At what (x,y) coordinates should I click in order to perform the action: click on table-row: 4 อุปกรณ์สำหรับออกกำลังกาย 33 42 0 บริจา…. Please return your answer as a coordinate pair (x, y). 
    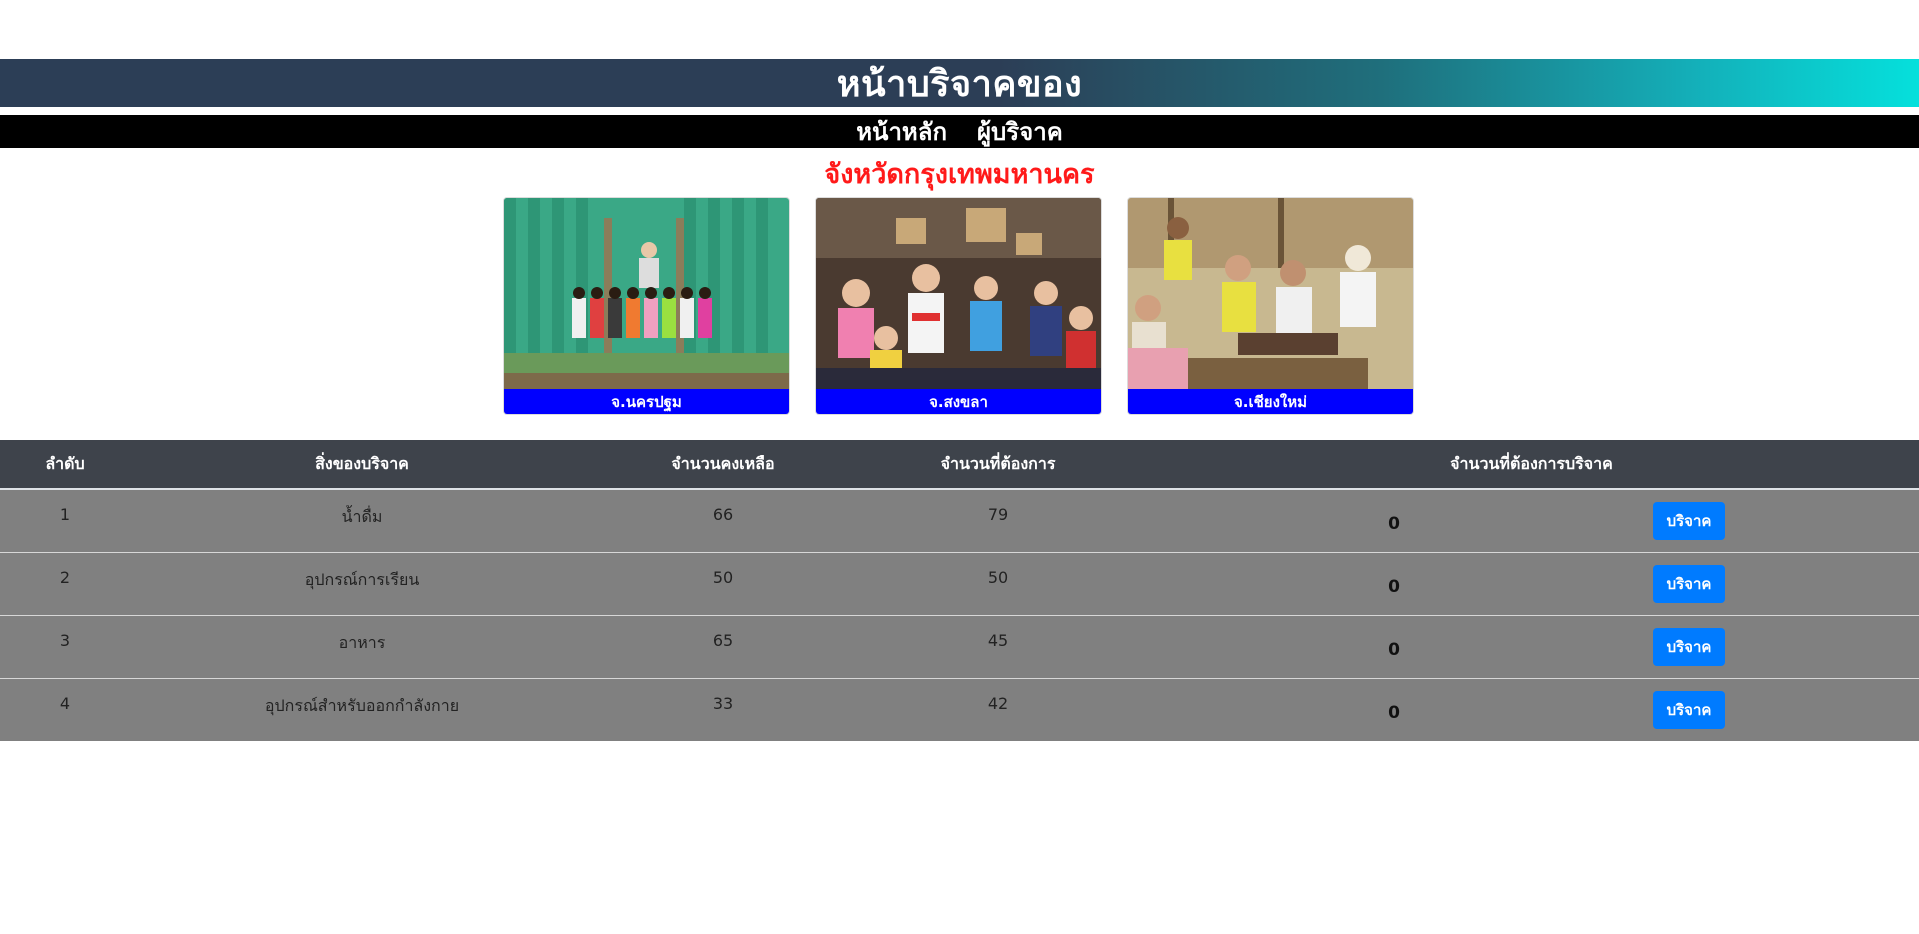
    Looking at the image, I should click on (959, 709).